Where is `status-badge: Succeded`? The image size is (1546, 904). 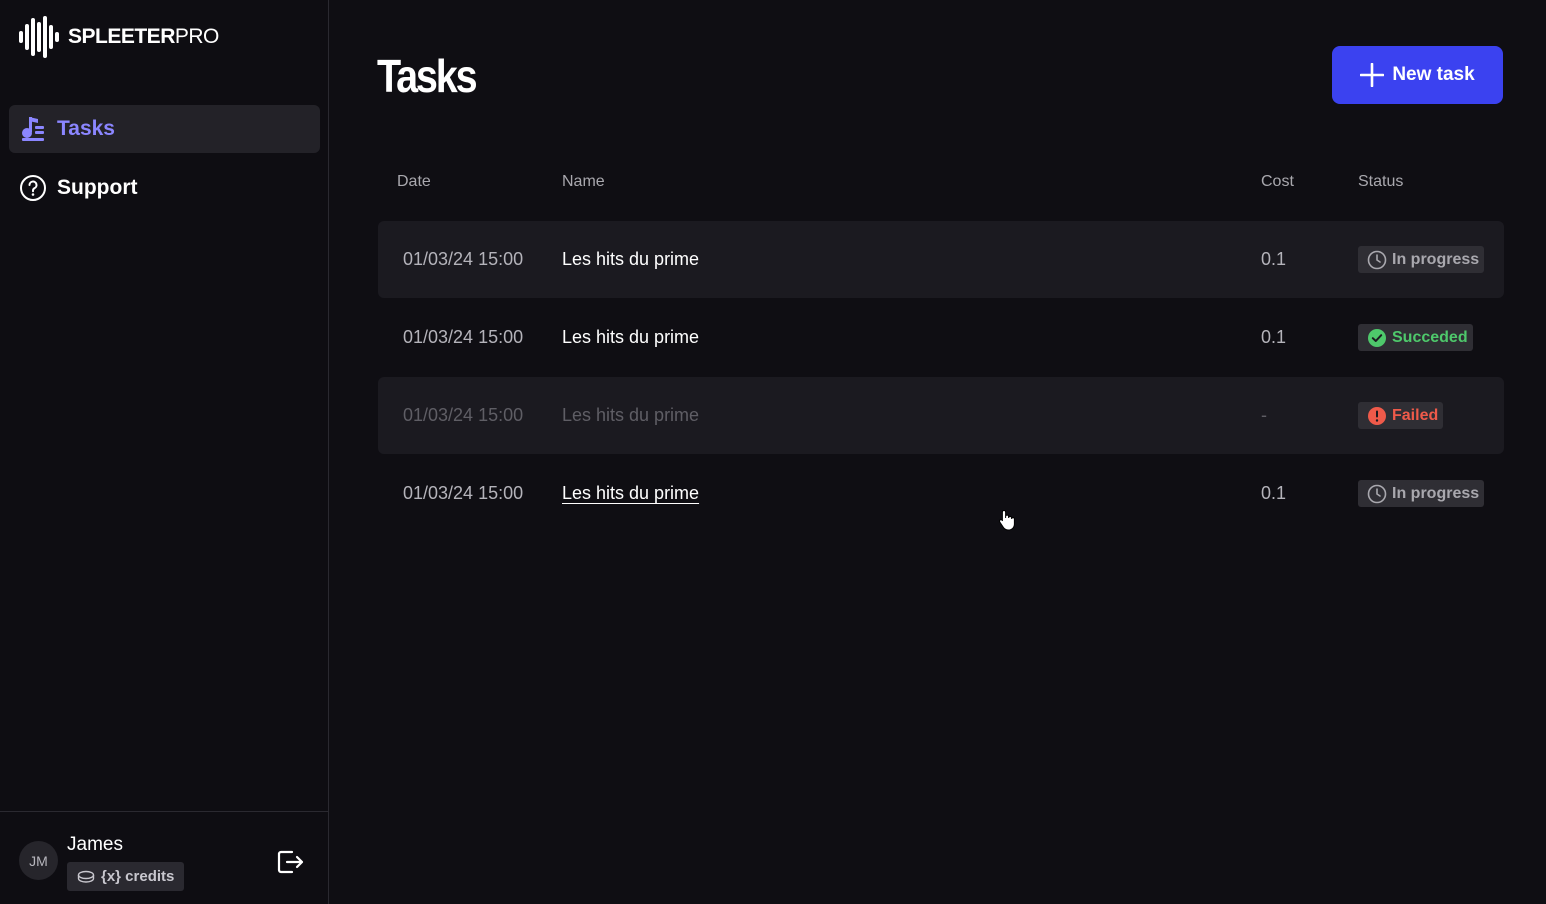
status-badge: Succeded is located at coordinates (1415, 337).